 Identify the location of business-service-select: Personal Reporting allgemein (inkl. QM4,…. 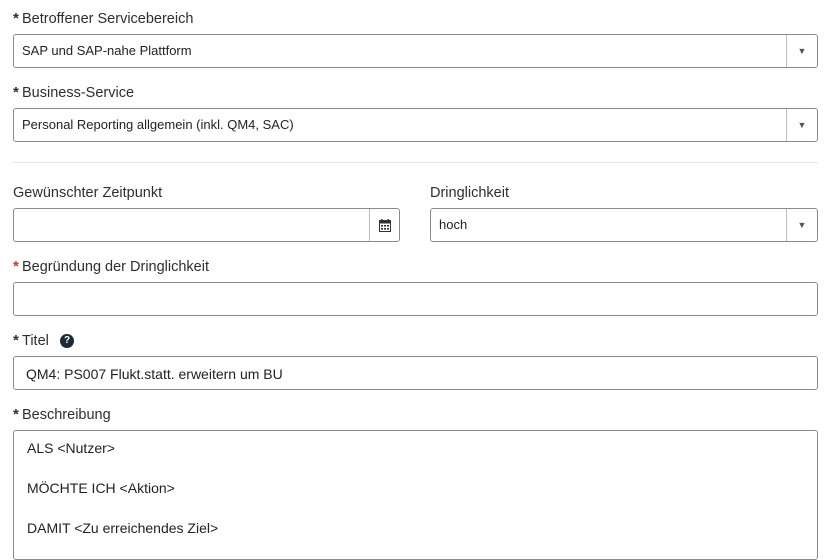
(415, 125).